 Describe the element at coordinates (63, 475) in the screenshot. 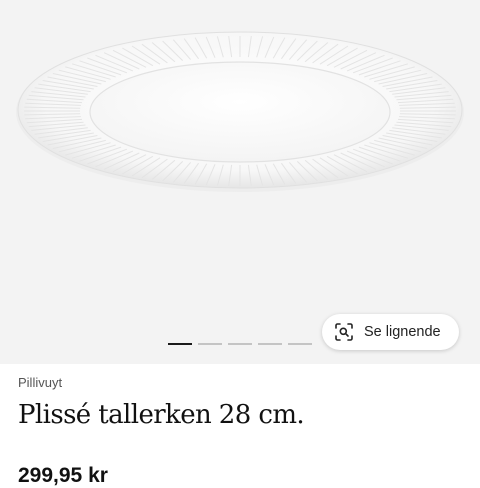

I see `product-price: 299,95 kr` at that location.